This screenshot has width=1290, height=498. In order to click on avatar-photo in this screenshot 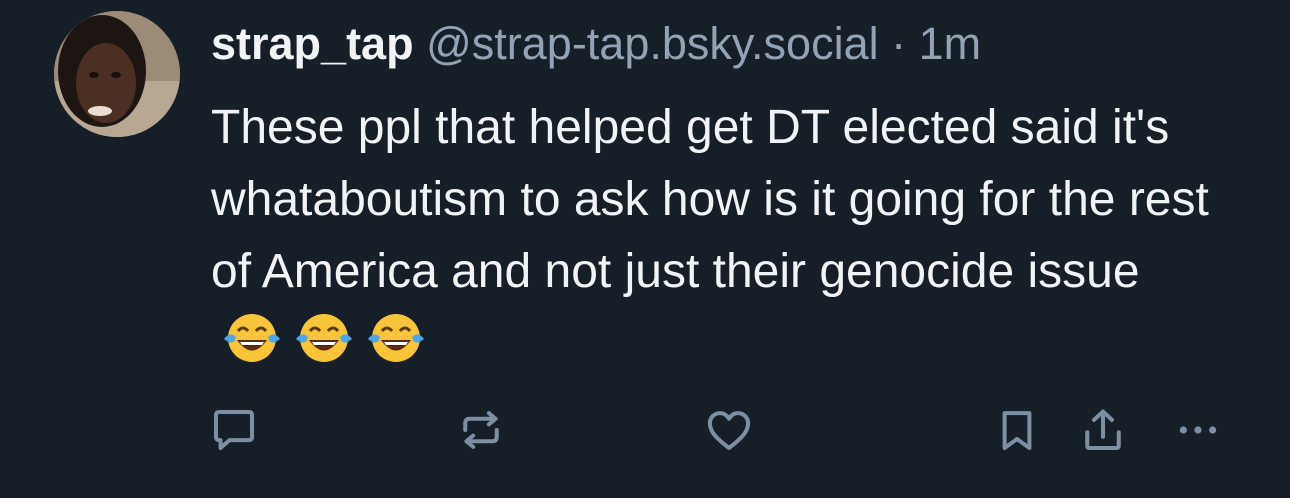, I will do `click(117, 74)`.